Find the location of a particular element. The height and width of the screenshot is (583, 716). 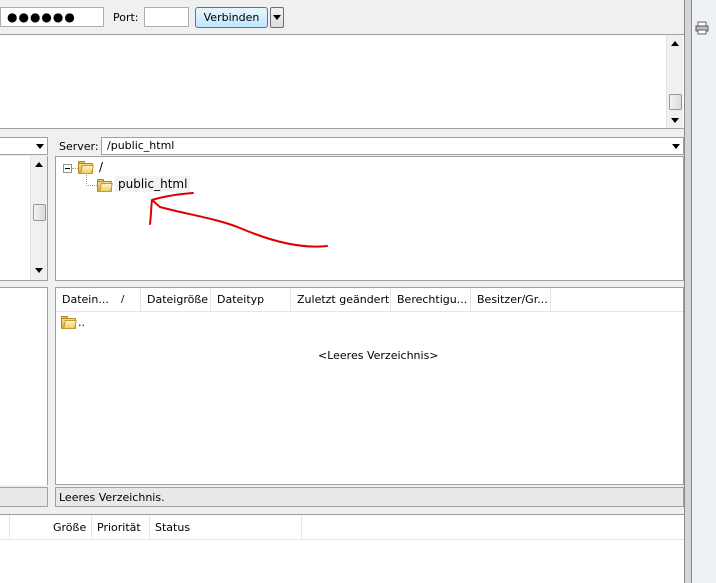

printer-icon is located at coordinates (702, 28).